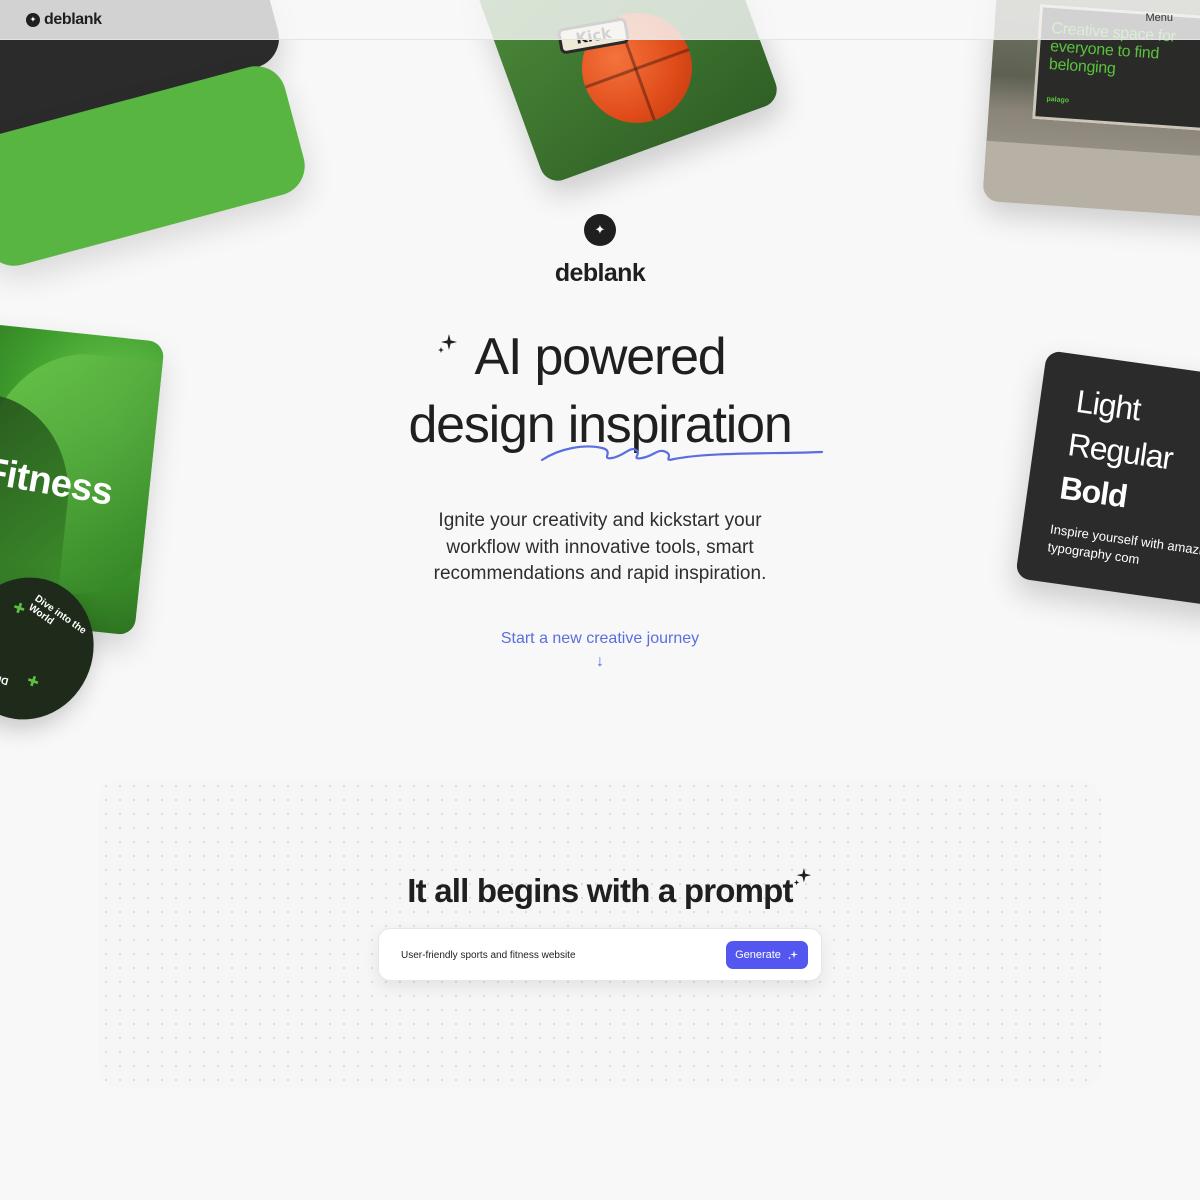 The width and height of the screenshot is (1200, 1200). Describe the element at coordinates (600, 20) in the screenshot. I see `top-navigation: ✦ deblank Menu` at that location.